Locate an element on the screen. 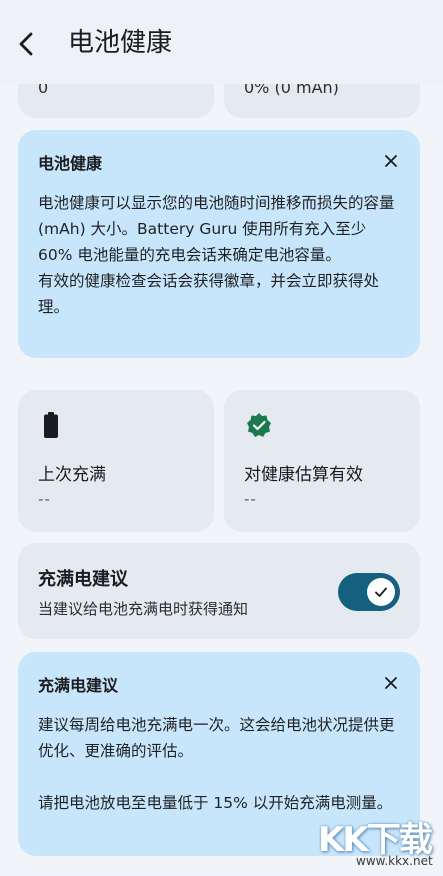 This screenshot has height=876, width=443. page-title: 电池健康 is located at coordinates (120, 43).